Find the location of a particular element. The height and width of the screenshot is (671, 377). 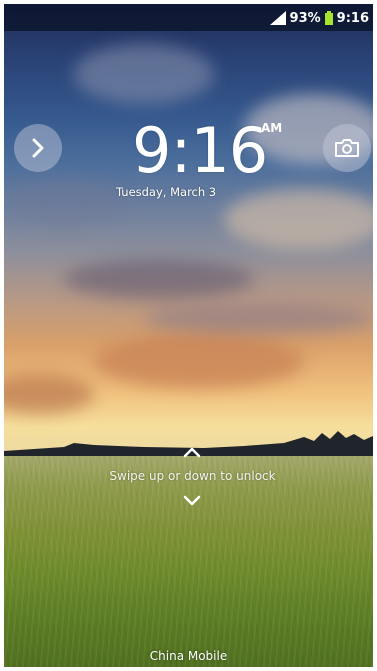

status-time: 9:16 is located at coordinates (352, 18).